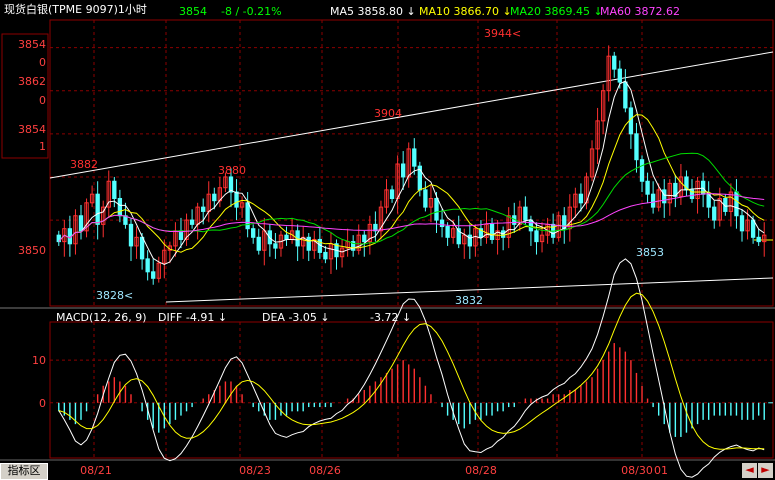  I want to click on ma10-label: MA10 3866.70 ↓, so click(465, 11).